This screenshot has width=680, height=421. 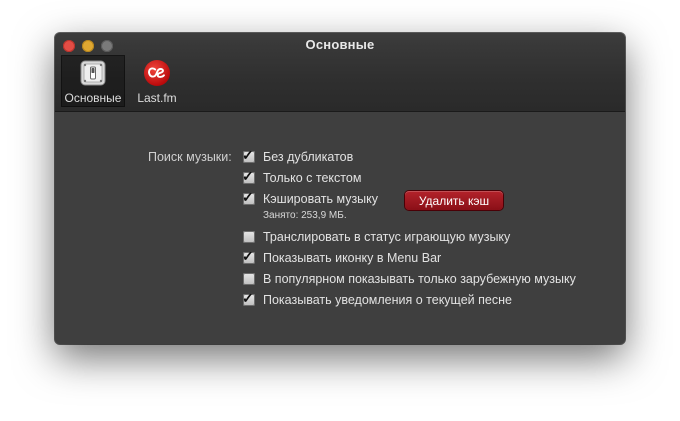 I want to click on option-broadcast-status: Транслировать в статус играющую музыку, so click(x=376, y=237).